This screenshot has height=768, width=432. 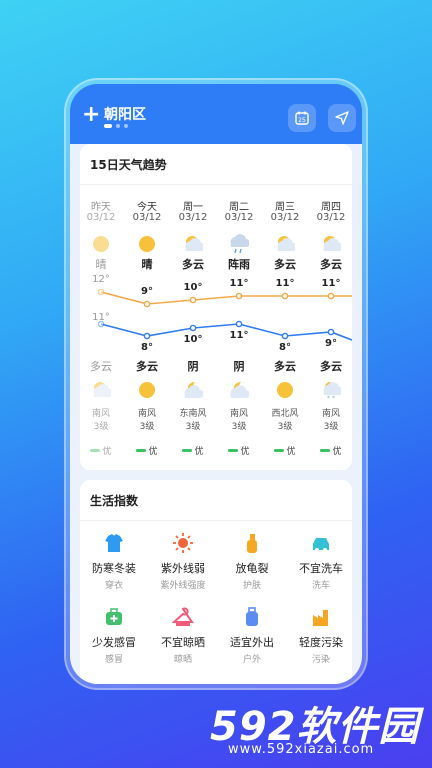 What do you see at coordinates (239, 335) in the screenshot?
I see `low-temp-label: 11°` at bounding box center [239, 335].